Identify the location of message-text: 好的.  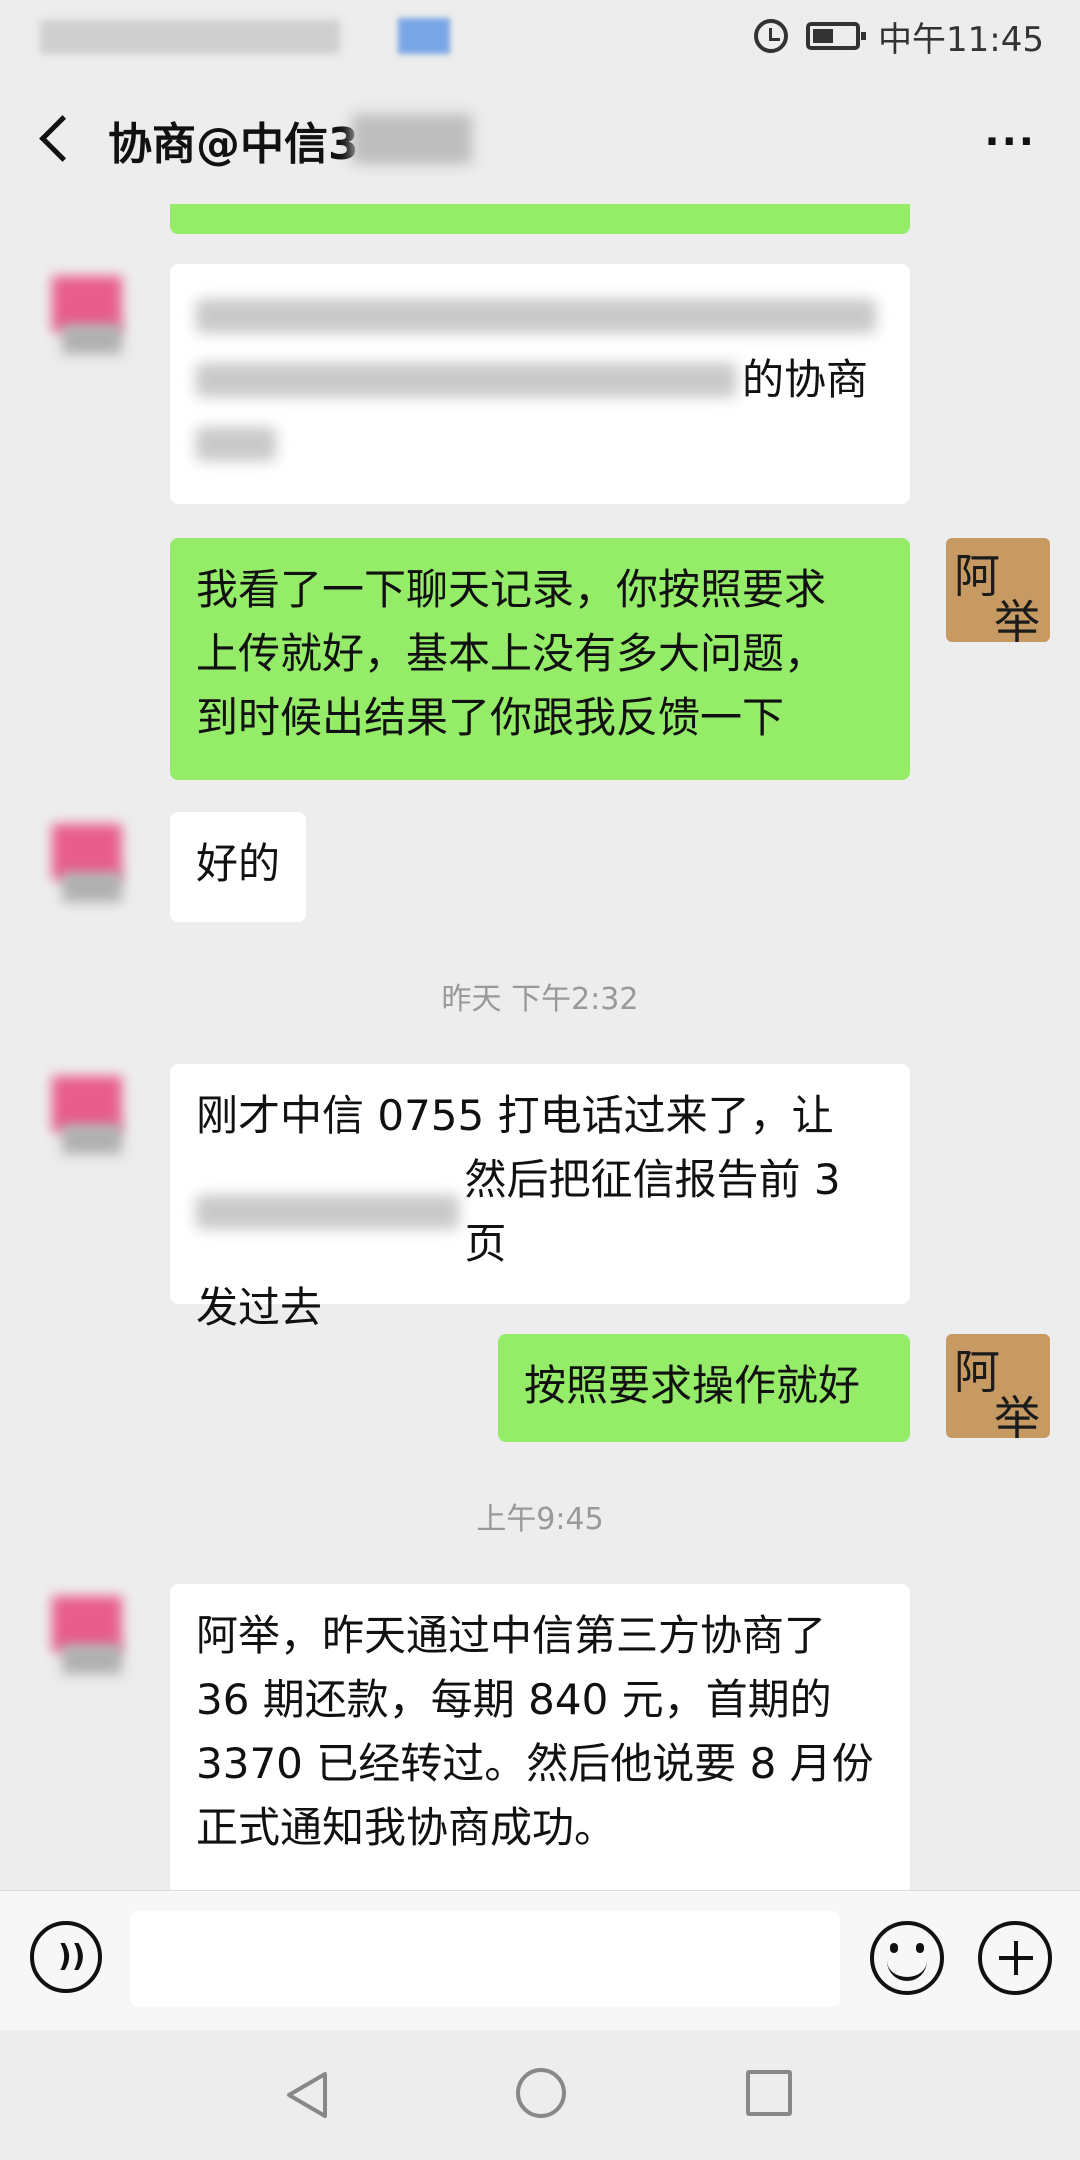
(238, 863).